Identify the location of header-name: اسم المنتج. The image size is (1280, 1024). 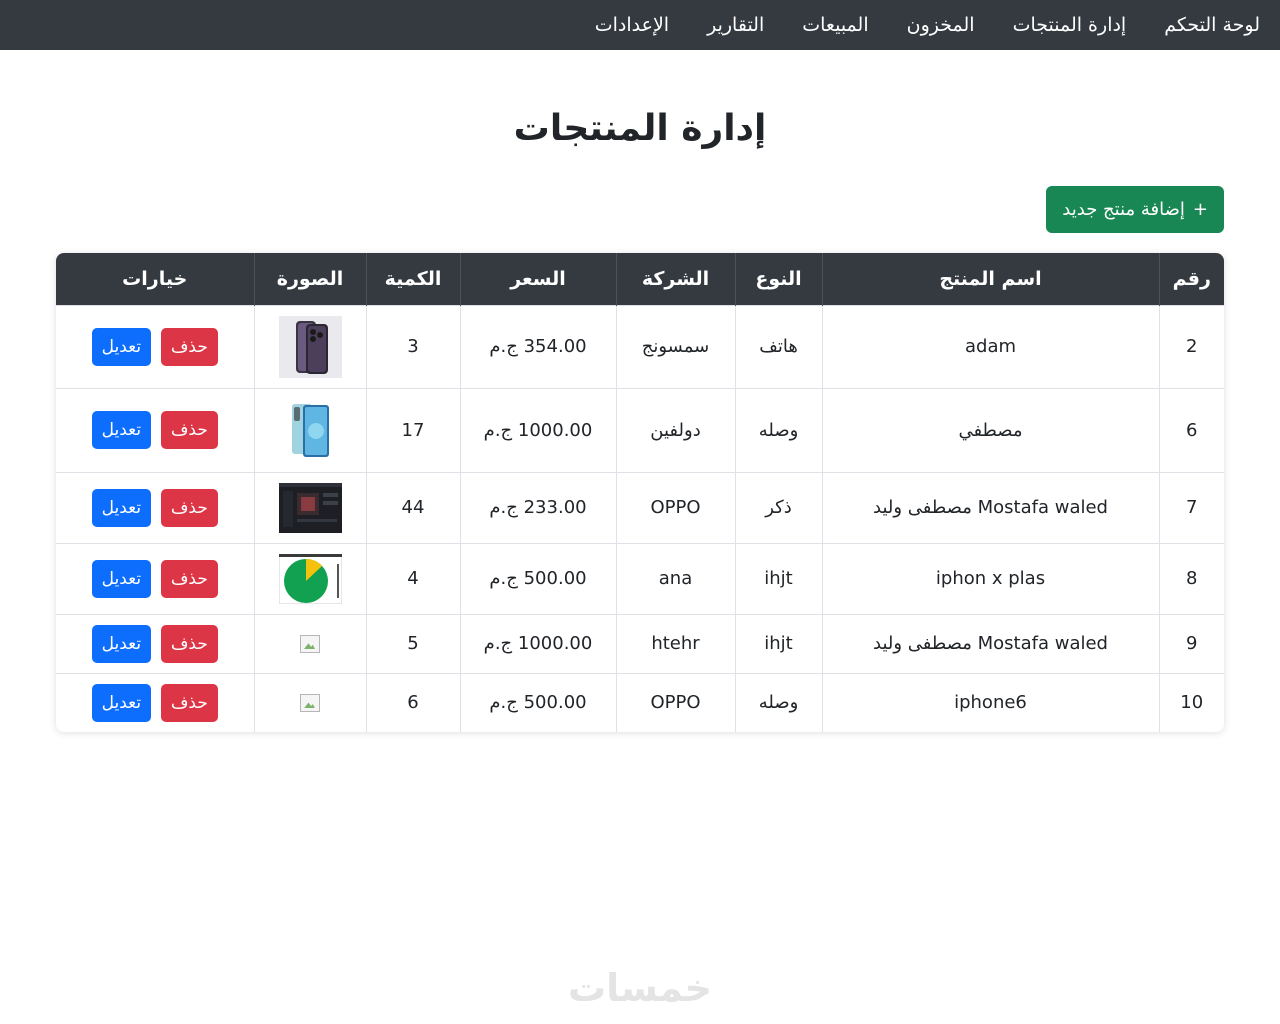
(990, 279).